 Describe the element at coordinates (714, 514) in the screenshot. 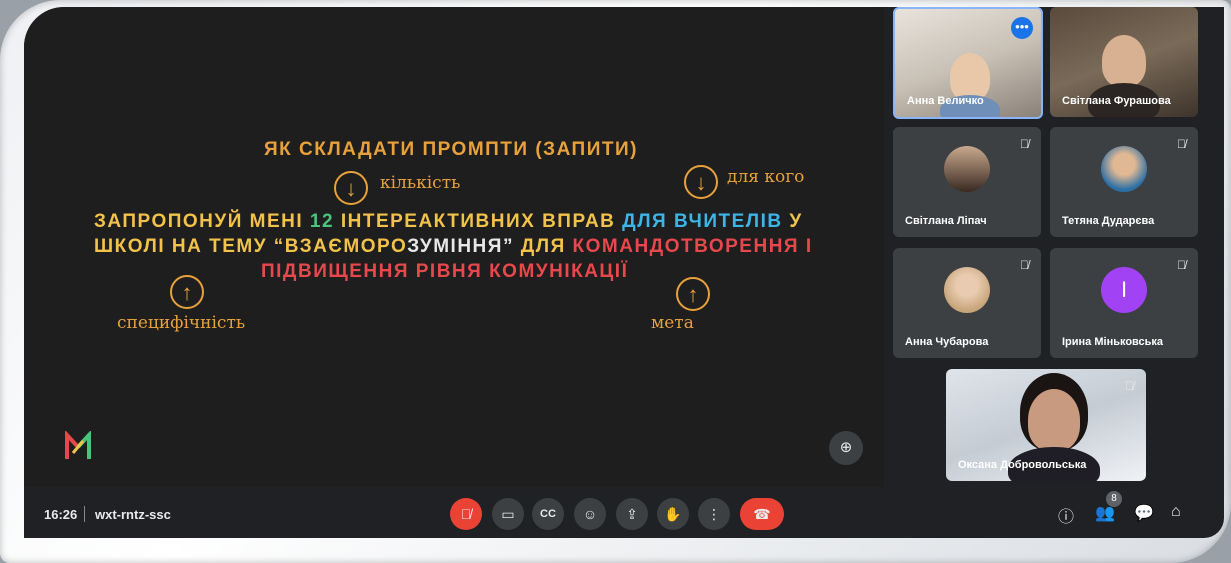

I see `more-options-button: ⋮` at that location.